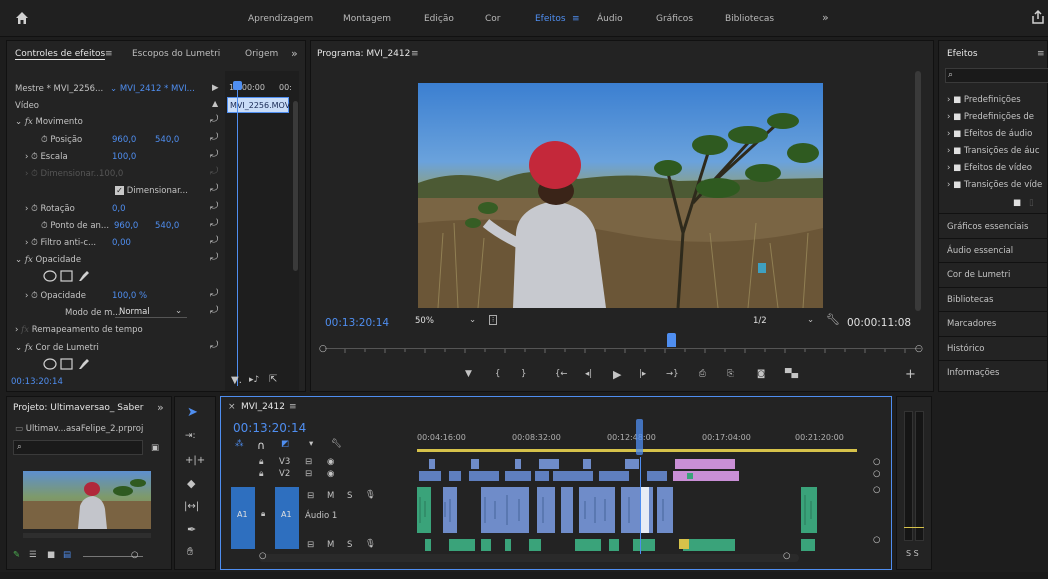 The width and height of the screenshot is (1048, 579). What do you see at coordinates (987, 227) in the screenshot?
I see `panel-link-essential-graphics: Gráficos essenciais` at bounding box center [987, 227].